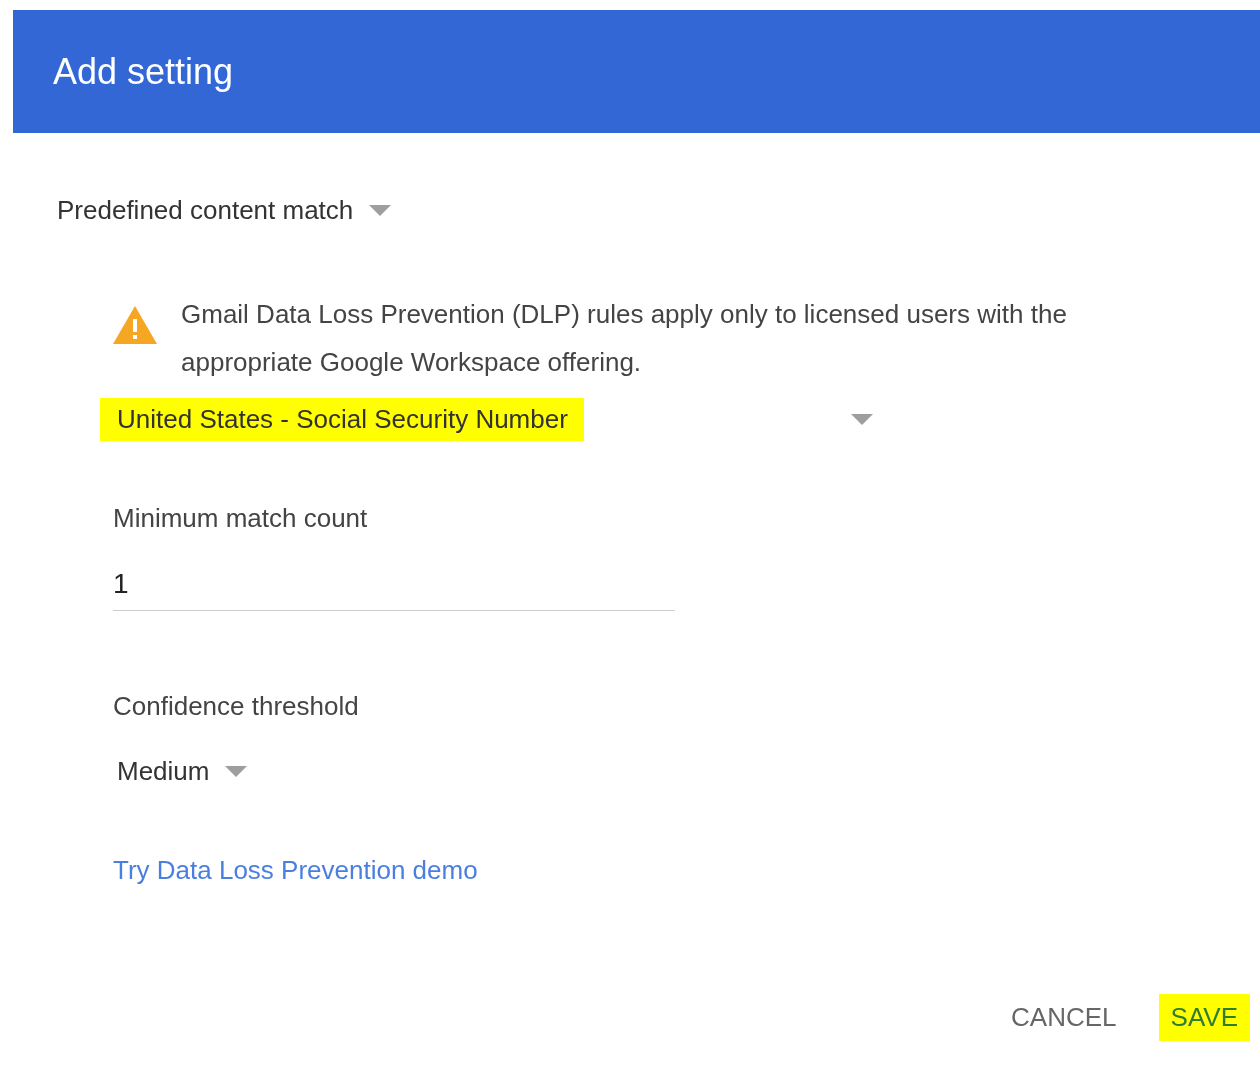 The height and width of the screenshot is (1073, 1260). What do you see at coordinates (295, 870) in the screenshot?
I see `demo-link: Try Data Loss Prevention demo` at bounding box center [295, 870].